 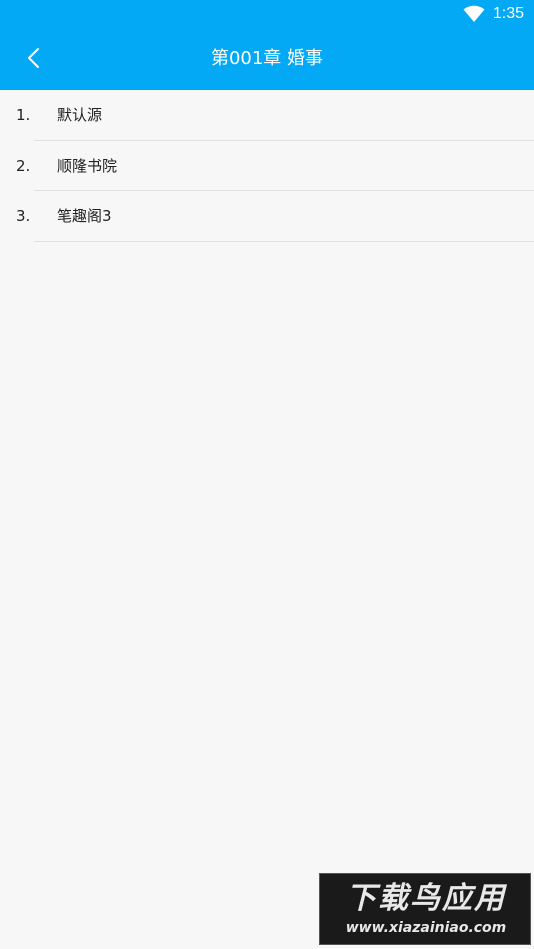 What do you see at coordinates (23, 115) in the screenshot?
I see `list-item-index: 1.` at bounding box center [23, 115].